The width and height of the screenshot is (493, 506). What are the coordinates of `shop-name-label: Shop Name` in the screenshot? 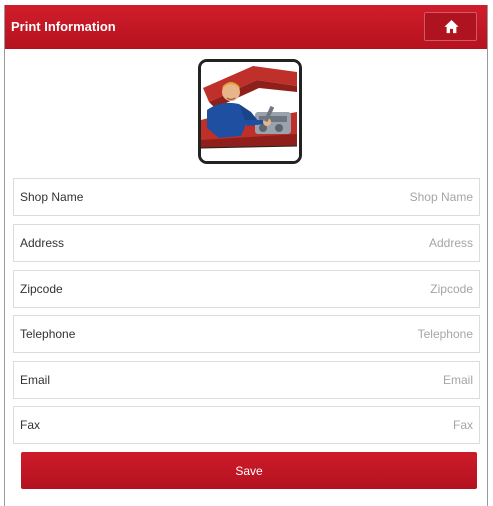 It's located at (52, 197).